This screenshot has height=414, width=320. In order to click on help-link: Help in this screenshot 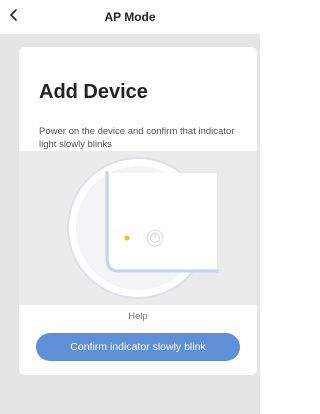, I will do `click(138, 316)`.